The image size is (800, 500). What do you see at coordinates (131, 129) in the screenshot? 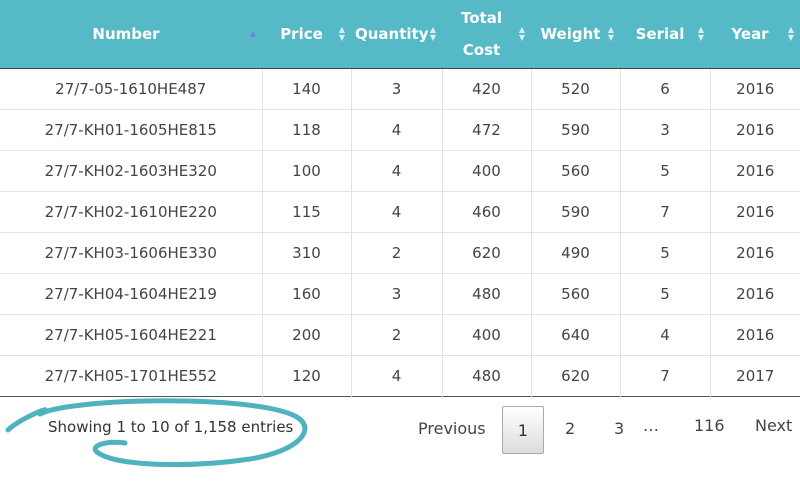
I see `cell-number: 27/7-KH01-1605HE815` at bounding box center [131, 129].